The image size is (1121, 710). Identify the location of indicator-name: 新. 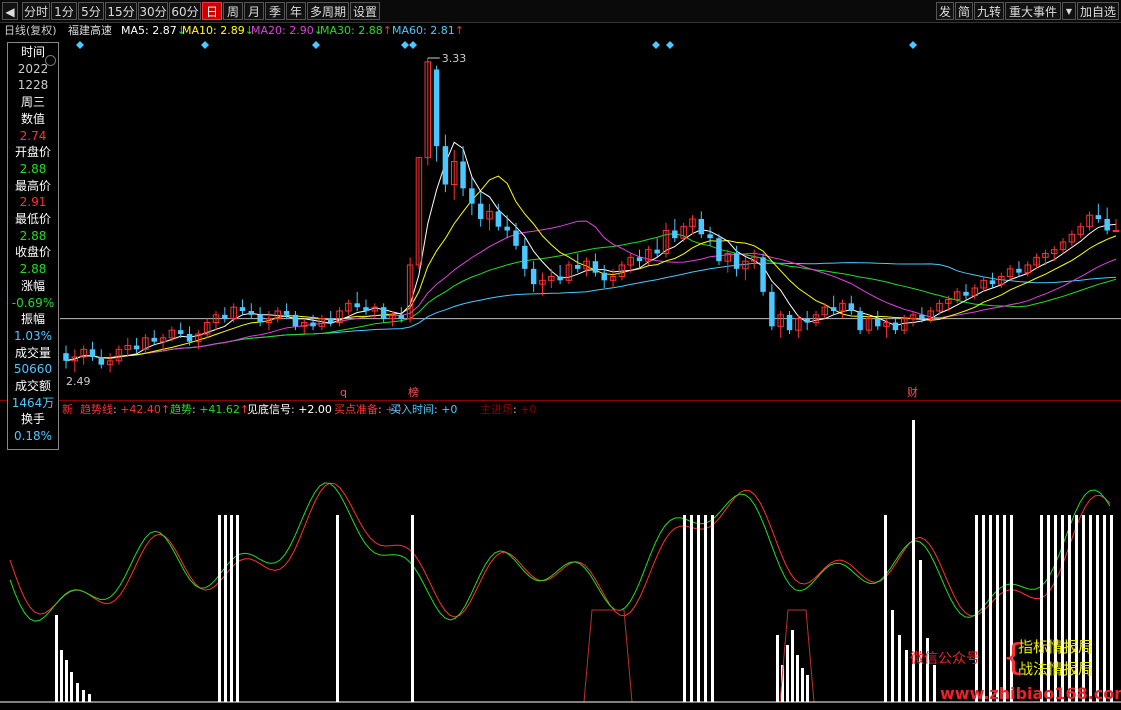
(67, 409).